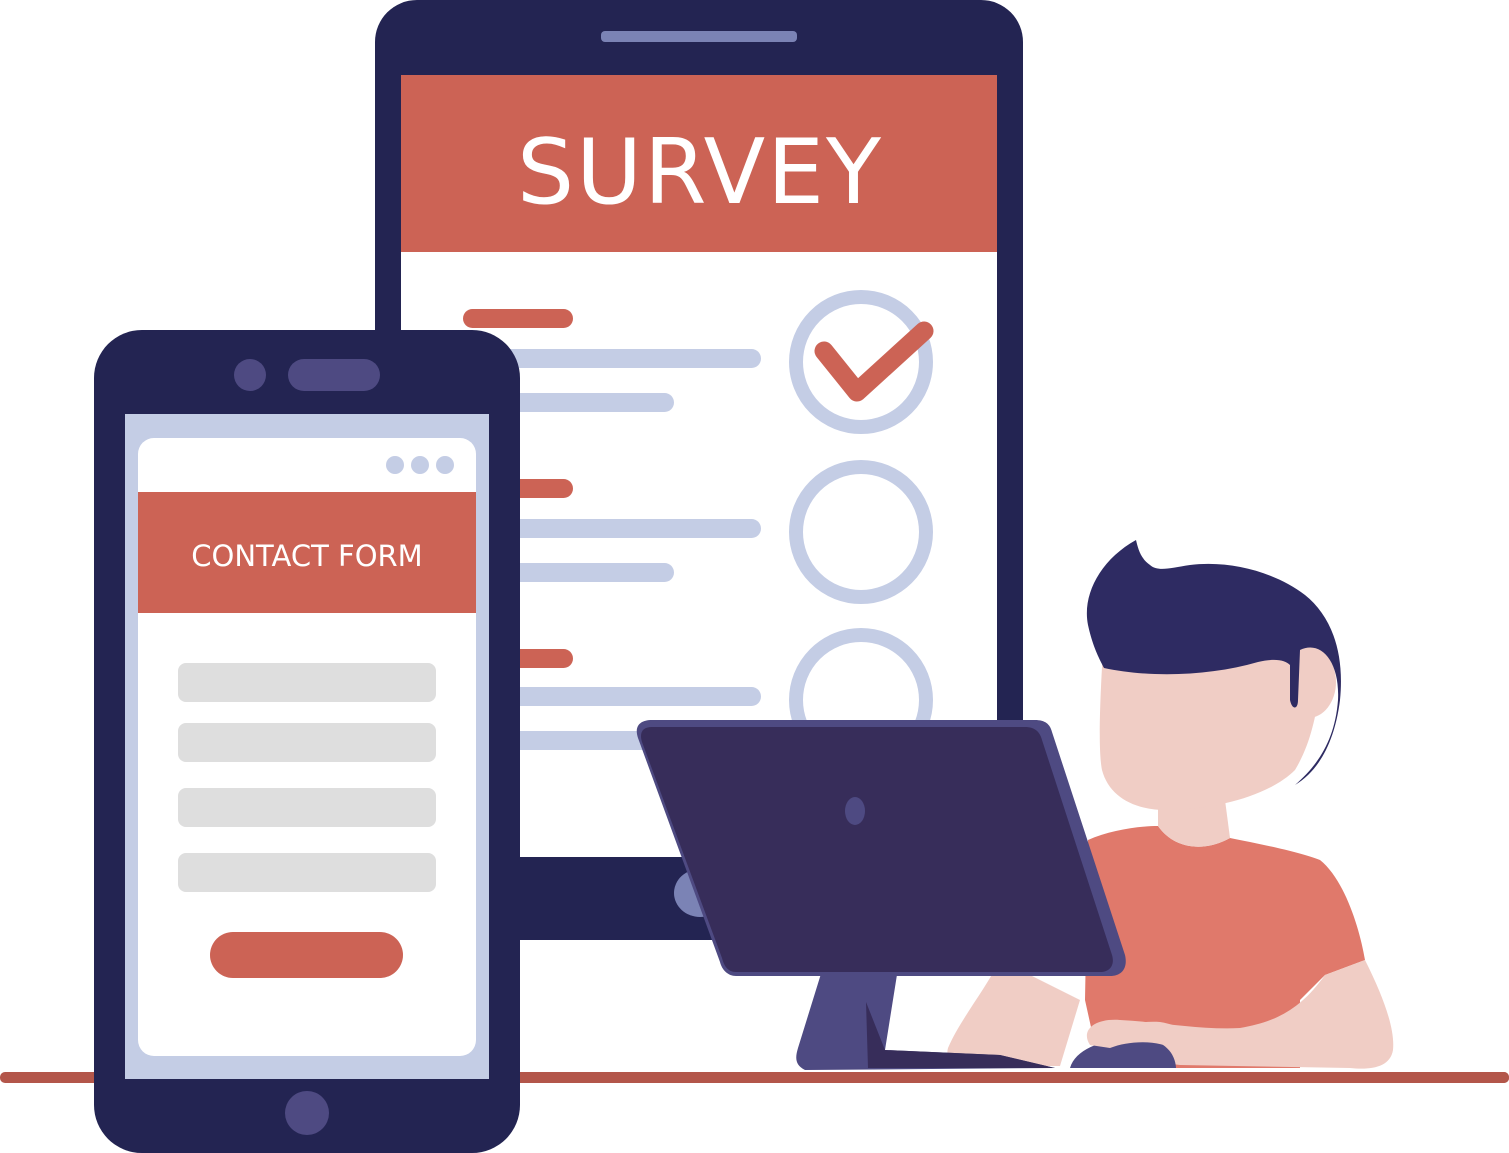  I want to click on more-dots-icon, so click(420, 465).